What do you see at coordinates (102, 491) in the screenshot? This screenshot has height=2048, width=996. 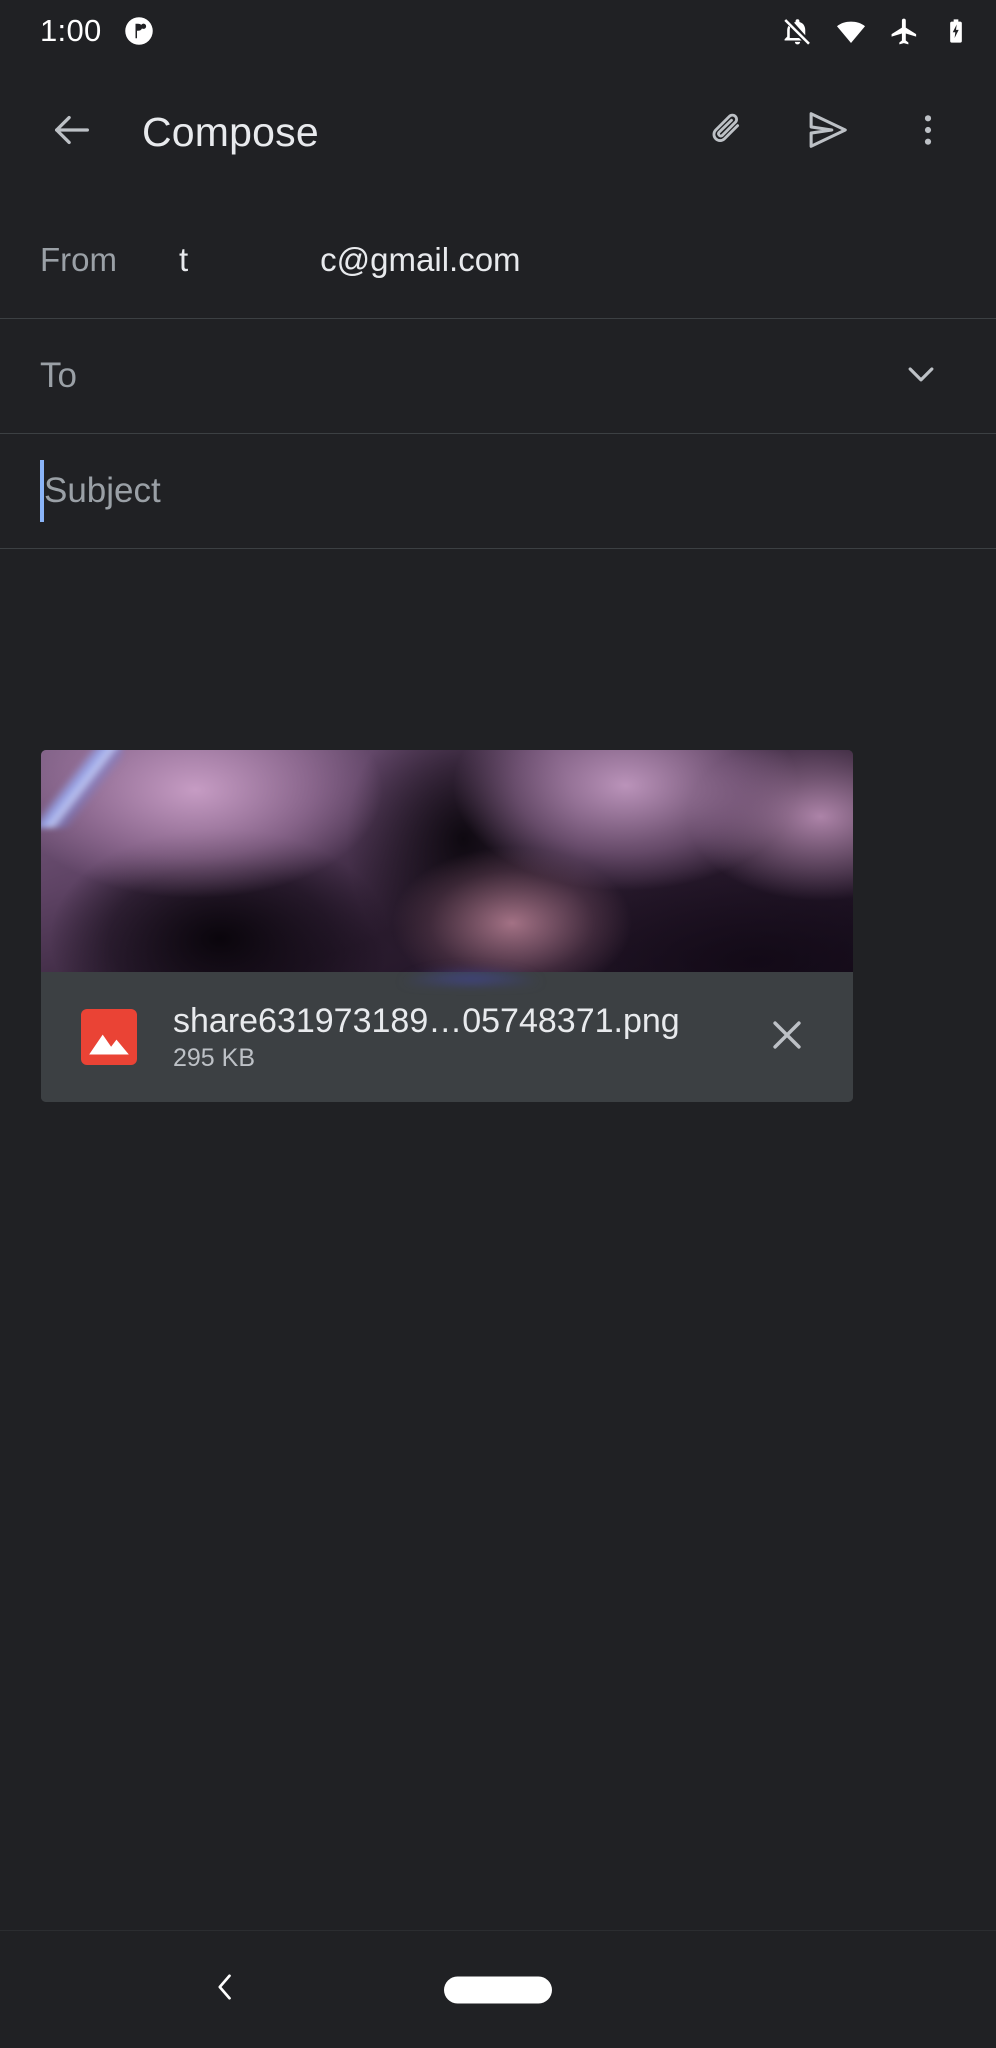 I see `subject-input: Subject` at bounding box center [102, 491].